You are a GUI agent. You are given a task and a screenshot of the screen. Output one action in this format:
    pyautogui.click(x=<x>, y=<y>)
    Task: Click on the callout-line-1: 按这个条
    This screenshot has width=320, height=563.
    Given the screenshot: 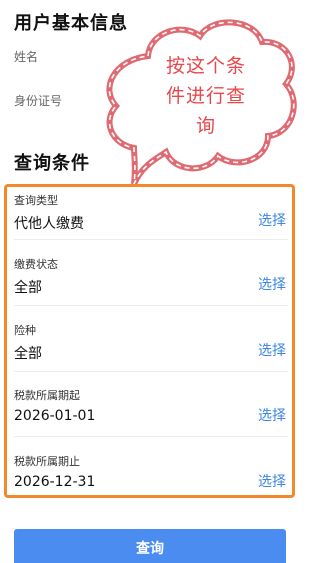 What is the action you would take?
    pyautogui.click(x=205, y=66)
    